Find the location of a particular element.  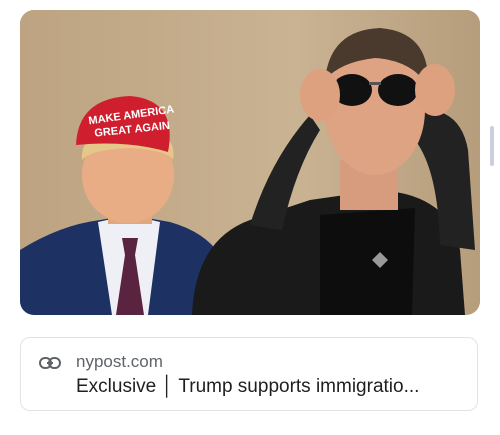

link-domain: nypost.com is located at coordinates (119, 361).